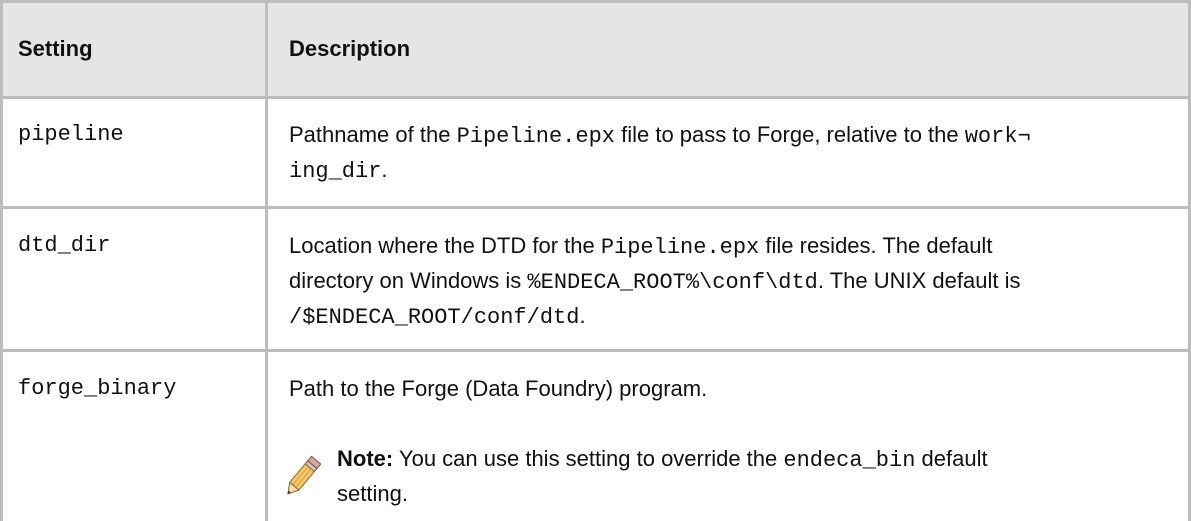 The width and height of the screenshot is (1191, 521). I want to click on code-text: /$ENDECA_ROOT/conf/dtd, so click(434, 317).